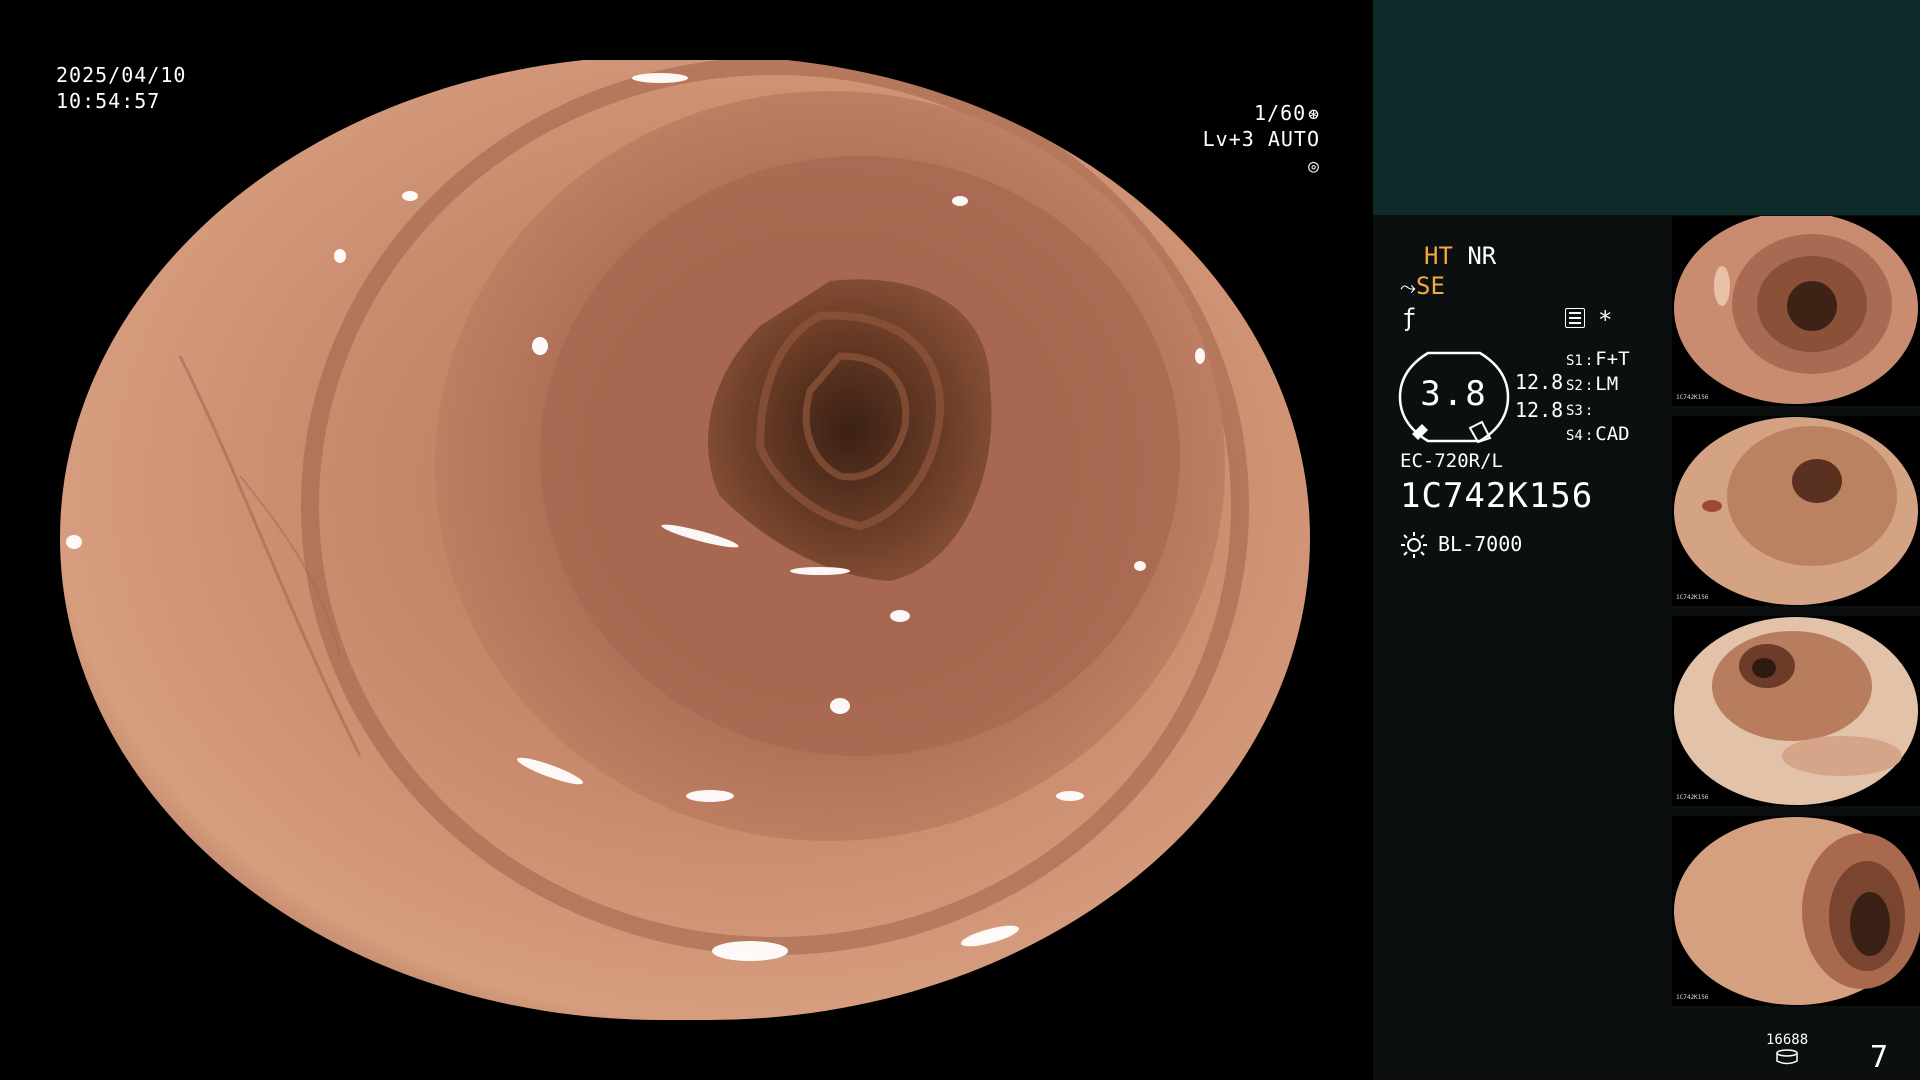  I want to click on panel-top-area, so click(1646, 107).